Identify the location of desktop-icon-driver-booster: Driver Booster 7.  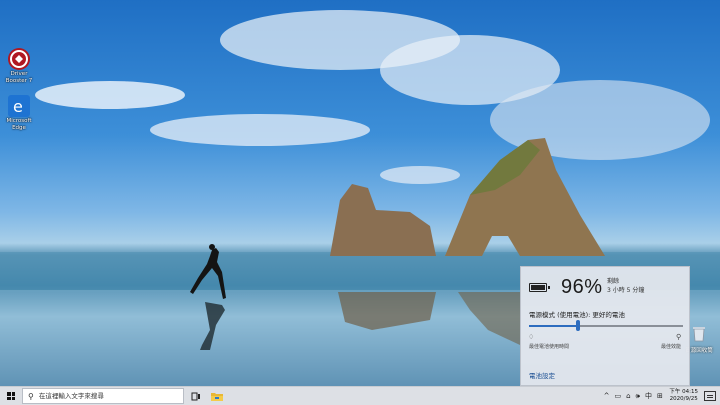
(19, 66).